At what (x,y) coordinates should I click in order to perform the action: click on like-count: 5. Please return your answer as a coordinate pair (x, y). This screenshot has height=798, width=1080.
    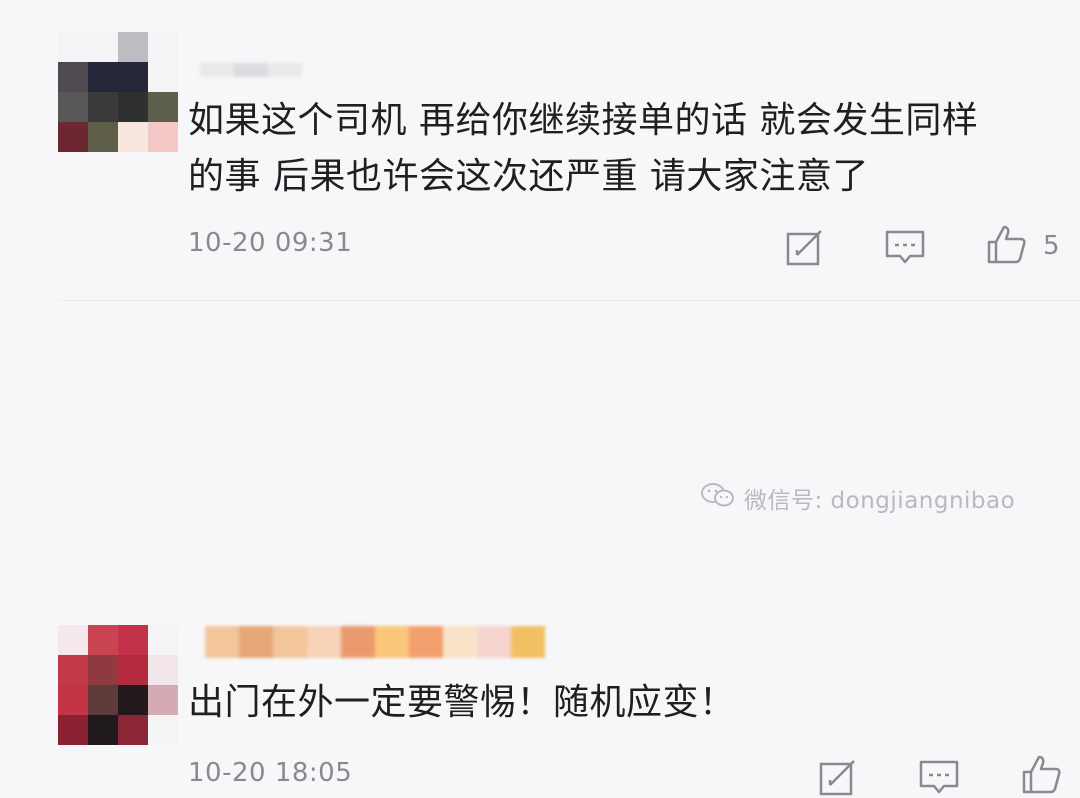
    Looking at the image, I should click on (1051, 246).